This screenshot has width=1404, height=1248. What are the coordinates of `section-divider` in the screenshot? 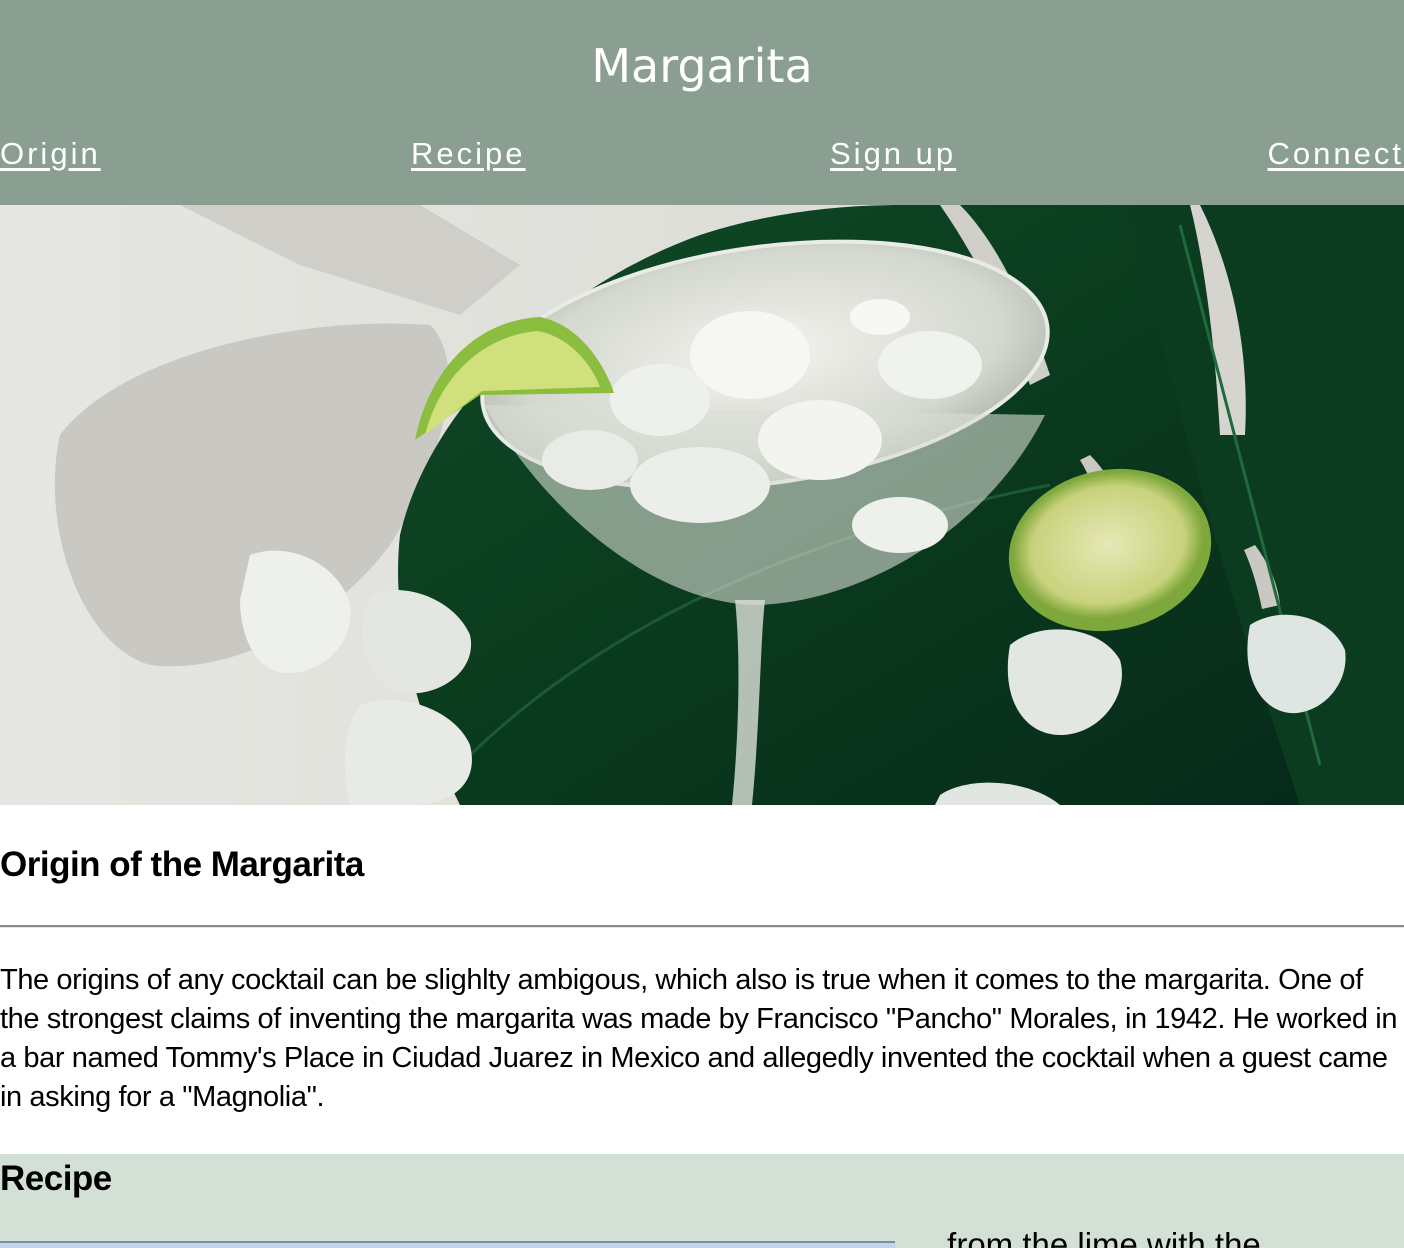 It's located at (702, 926).